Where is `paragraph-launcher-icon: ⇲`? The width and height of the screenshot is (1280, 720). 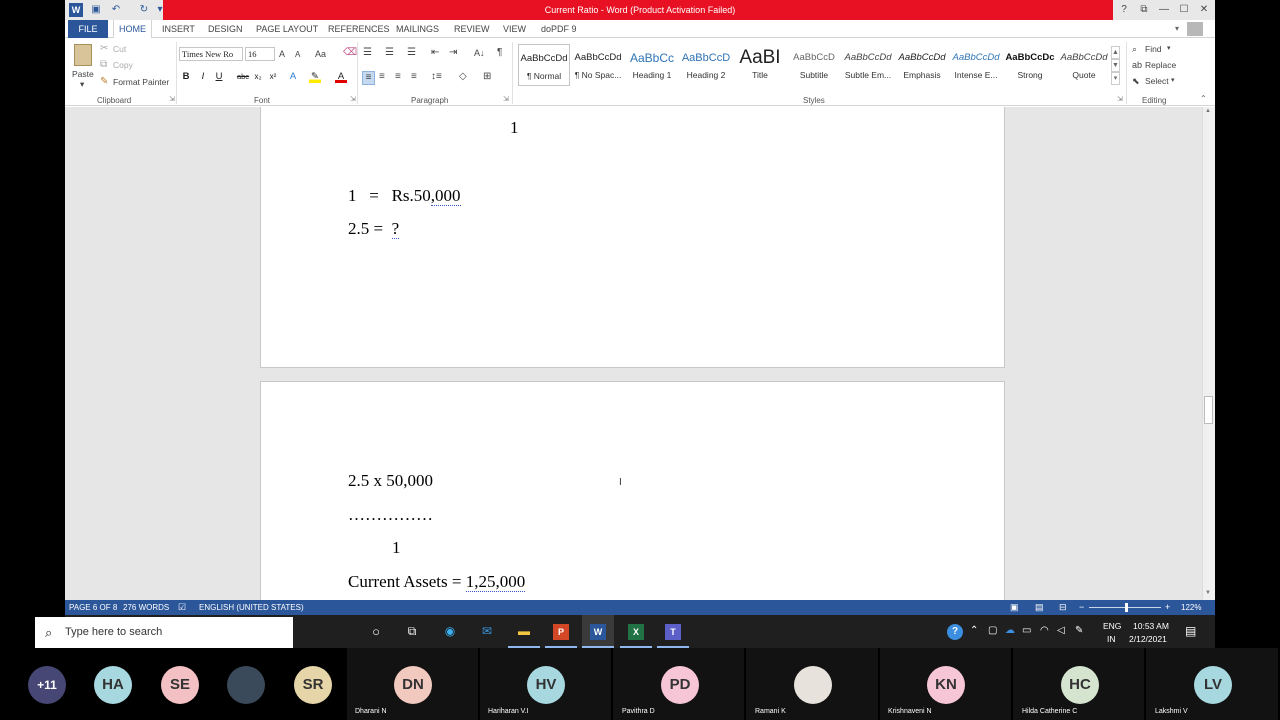 paragraph-launcher-icon: ⇲ is located at coordinates (506, 99).